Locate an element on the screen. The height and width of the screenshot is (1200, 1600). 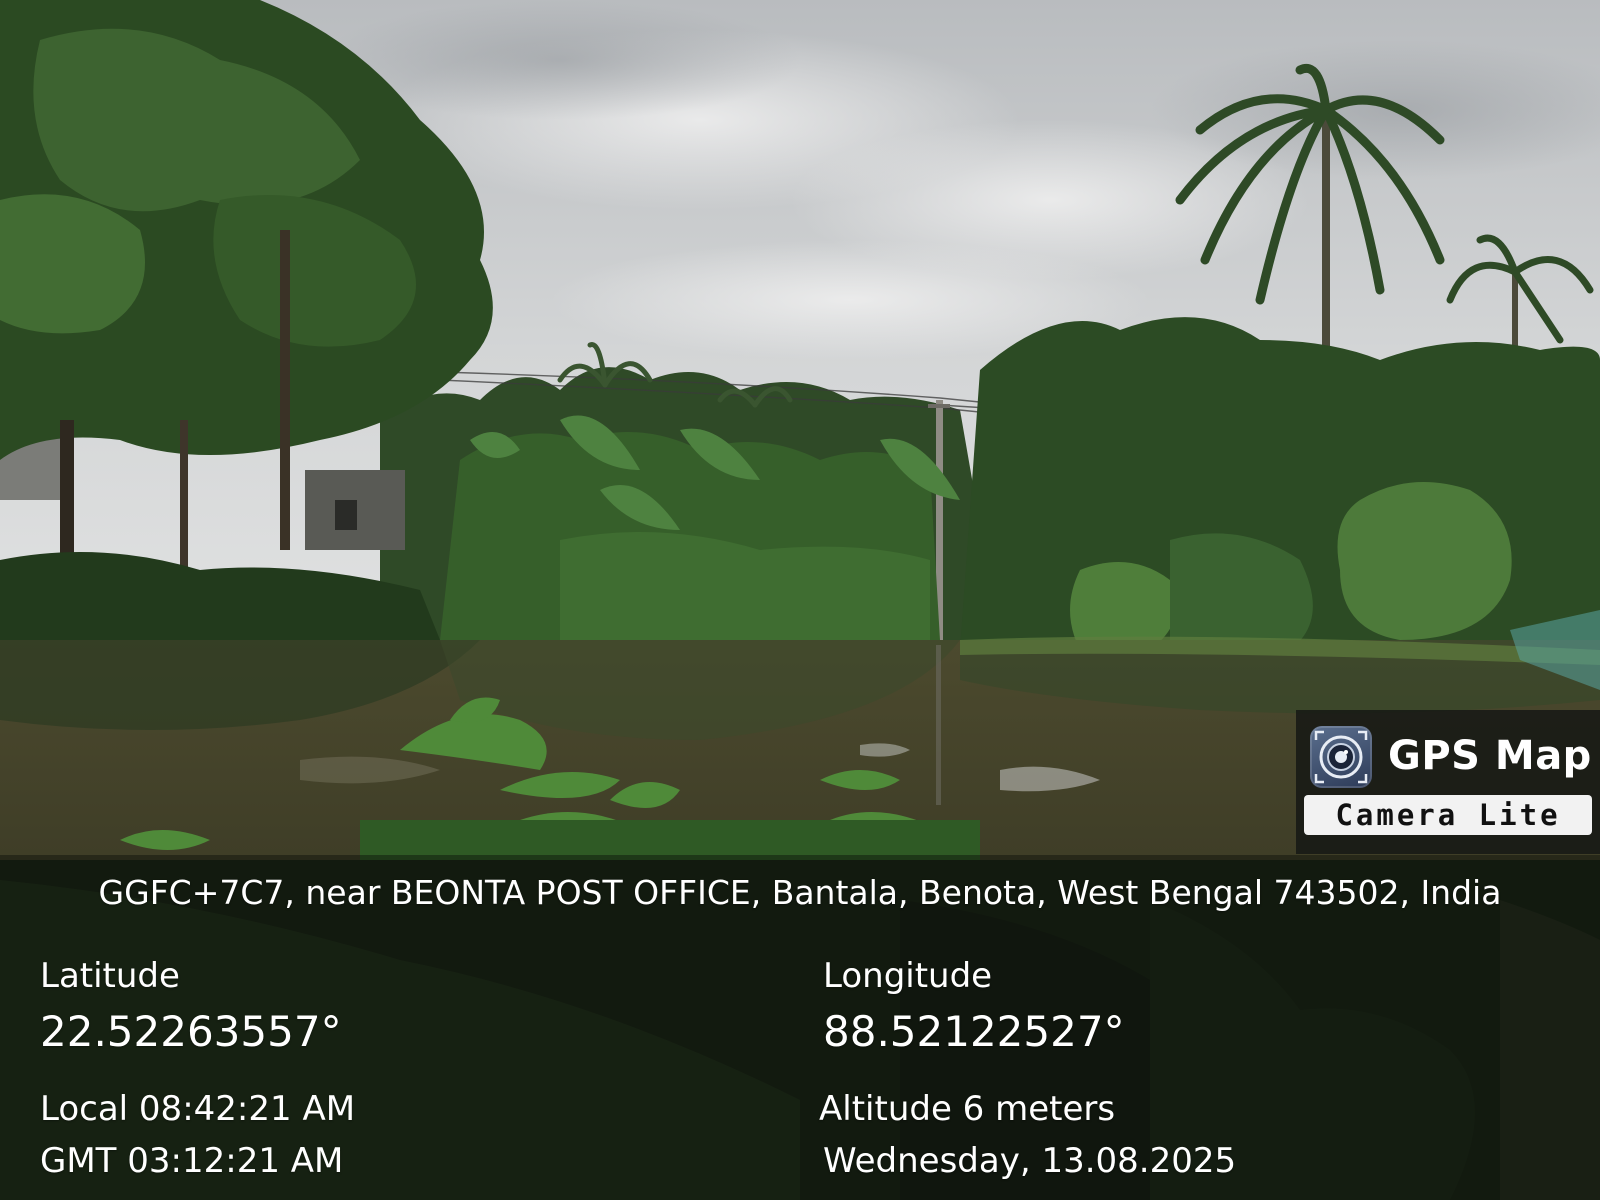
altitude-text: Altitude 6 meters is located at coordinates (967, 1109).